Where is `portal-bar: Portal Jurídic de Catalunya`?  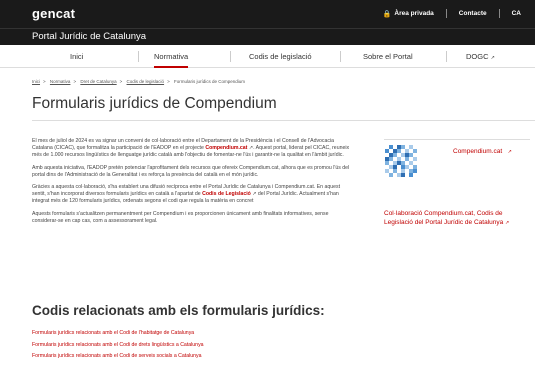
portal-bar: Portal Jurídic de Catalunya is located at coordinates (267, 36).